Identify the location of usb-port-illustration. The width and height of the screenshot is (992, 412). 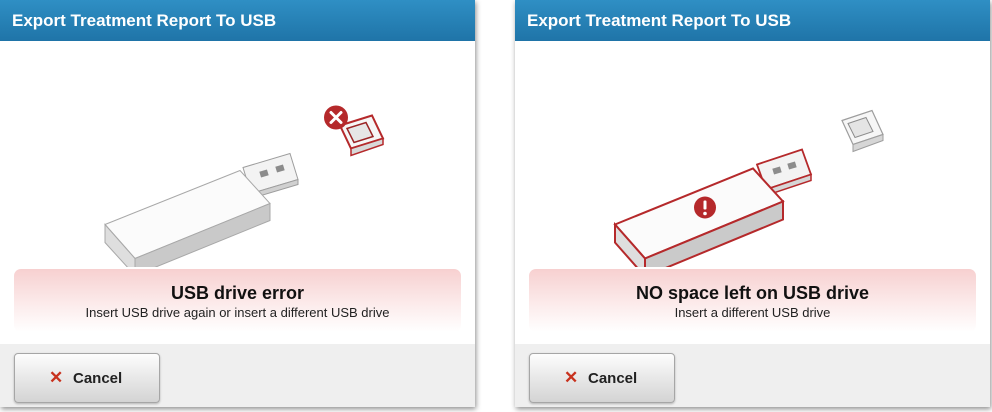
(862, 131).